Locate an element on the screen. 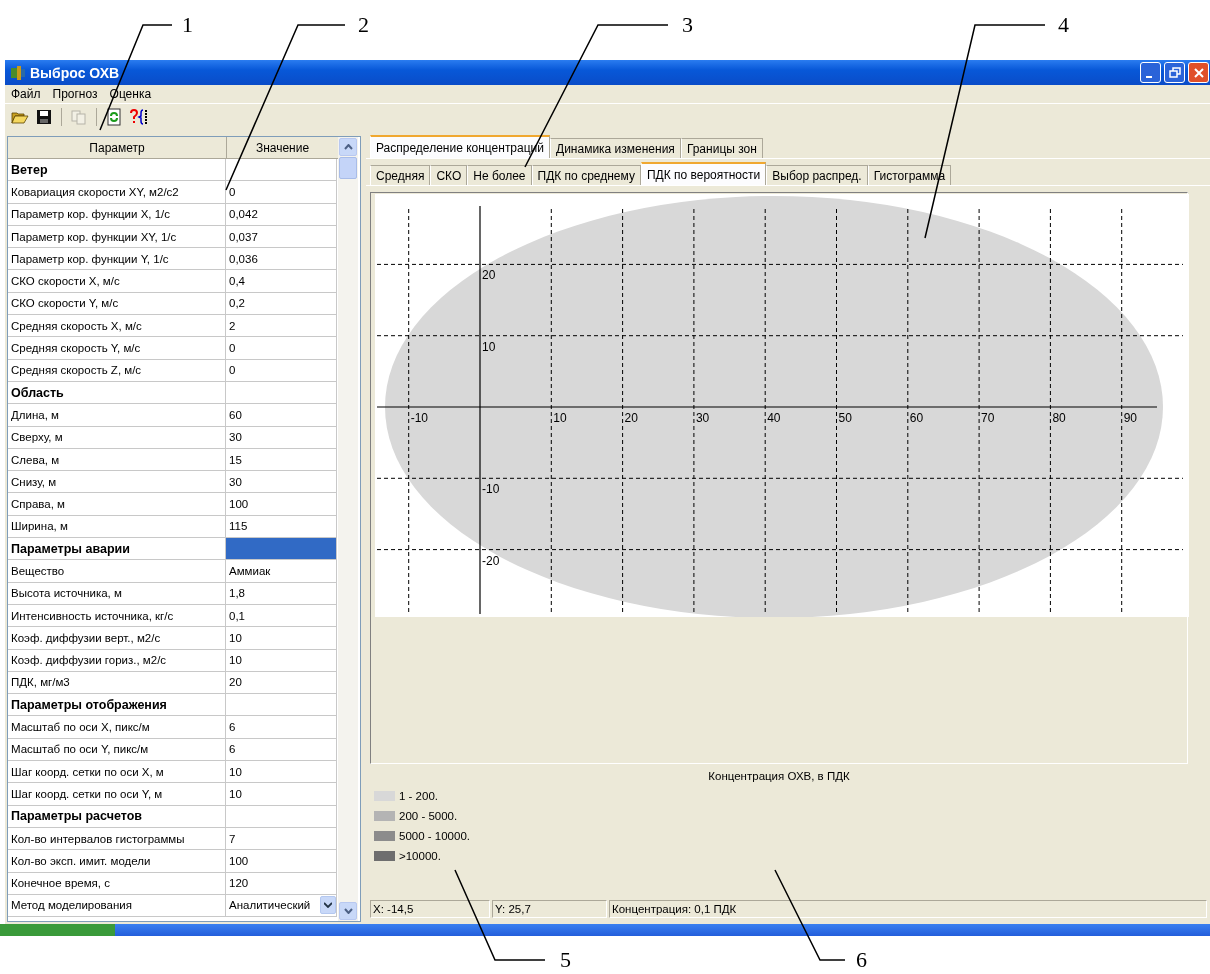  parameter-cell: Средняя скорость Z, м/с is located at coordinates (117, 370).